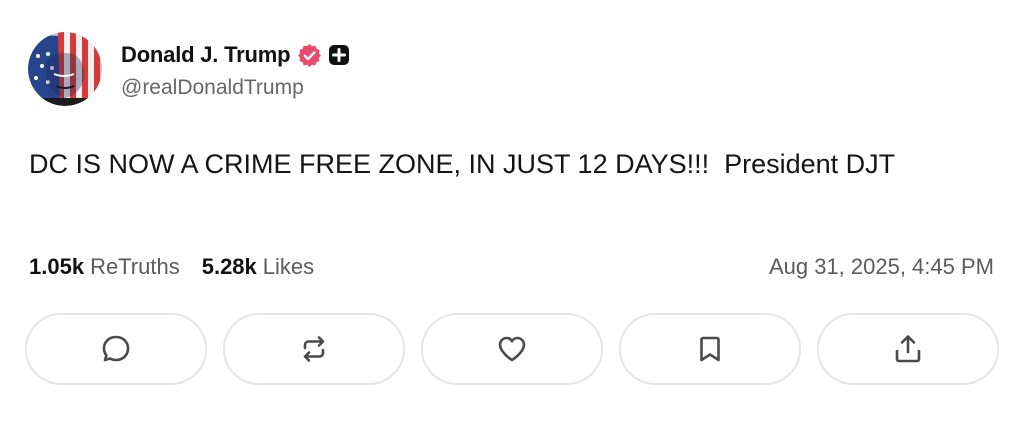 Image resolution: width=1024 pixels, height=430 pixels. I want to click on verified-badge-icon, so click(309, 55).